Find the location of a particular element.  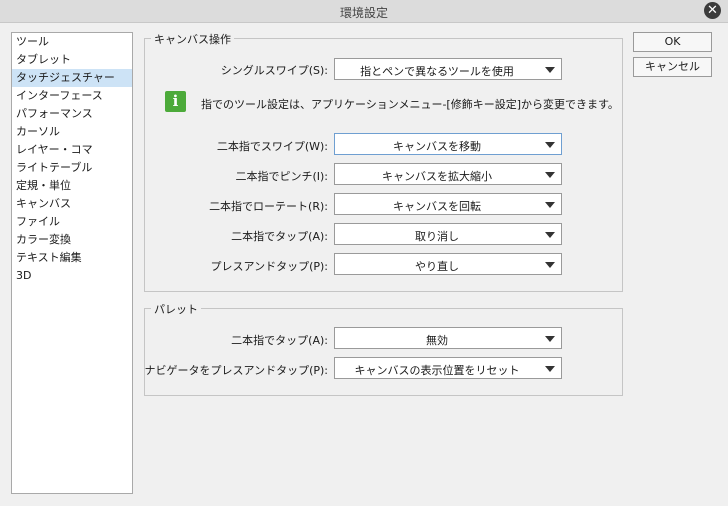

two-finger-pinch-select: キャンバスを拡大縮小 is located at coordinates (448, 174).